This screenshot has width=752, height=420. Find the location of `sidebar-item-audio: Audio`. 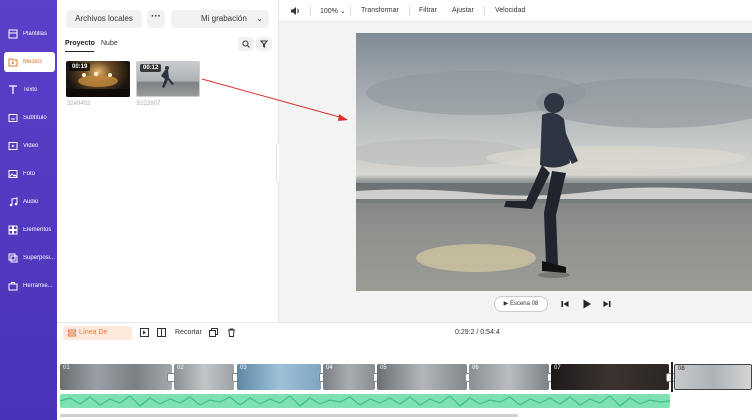

sidebar-item-audio: Audio is located at coordinates (29, 202).